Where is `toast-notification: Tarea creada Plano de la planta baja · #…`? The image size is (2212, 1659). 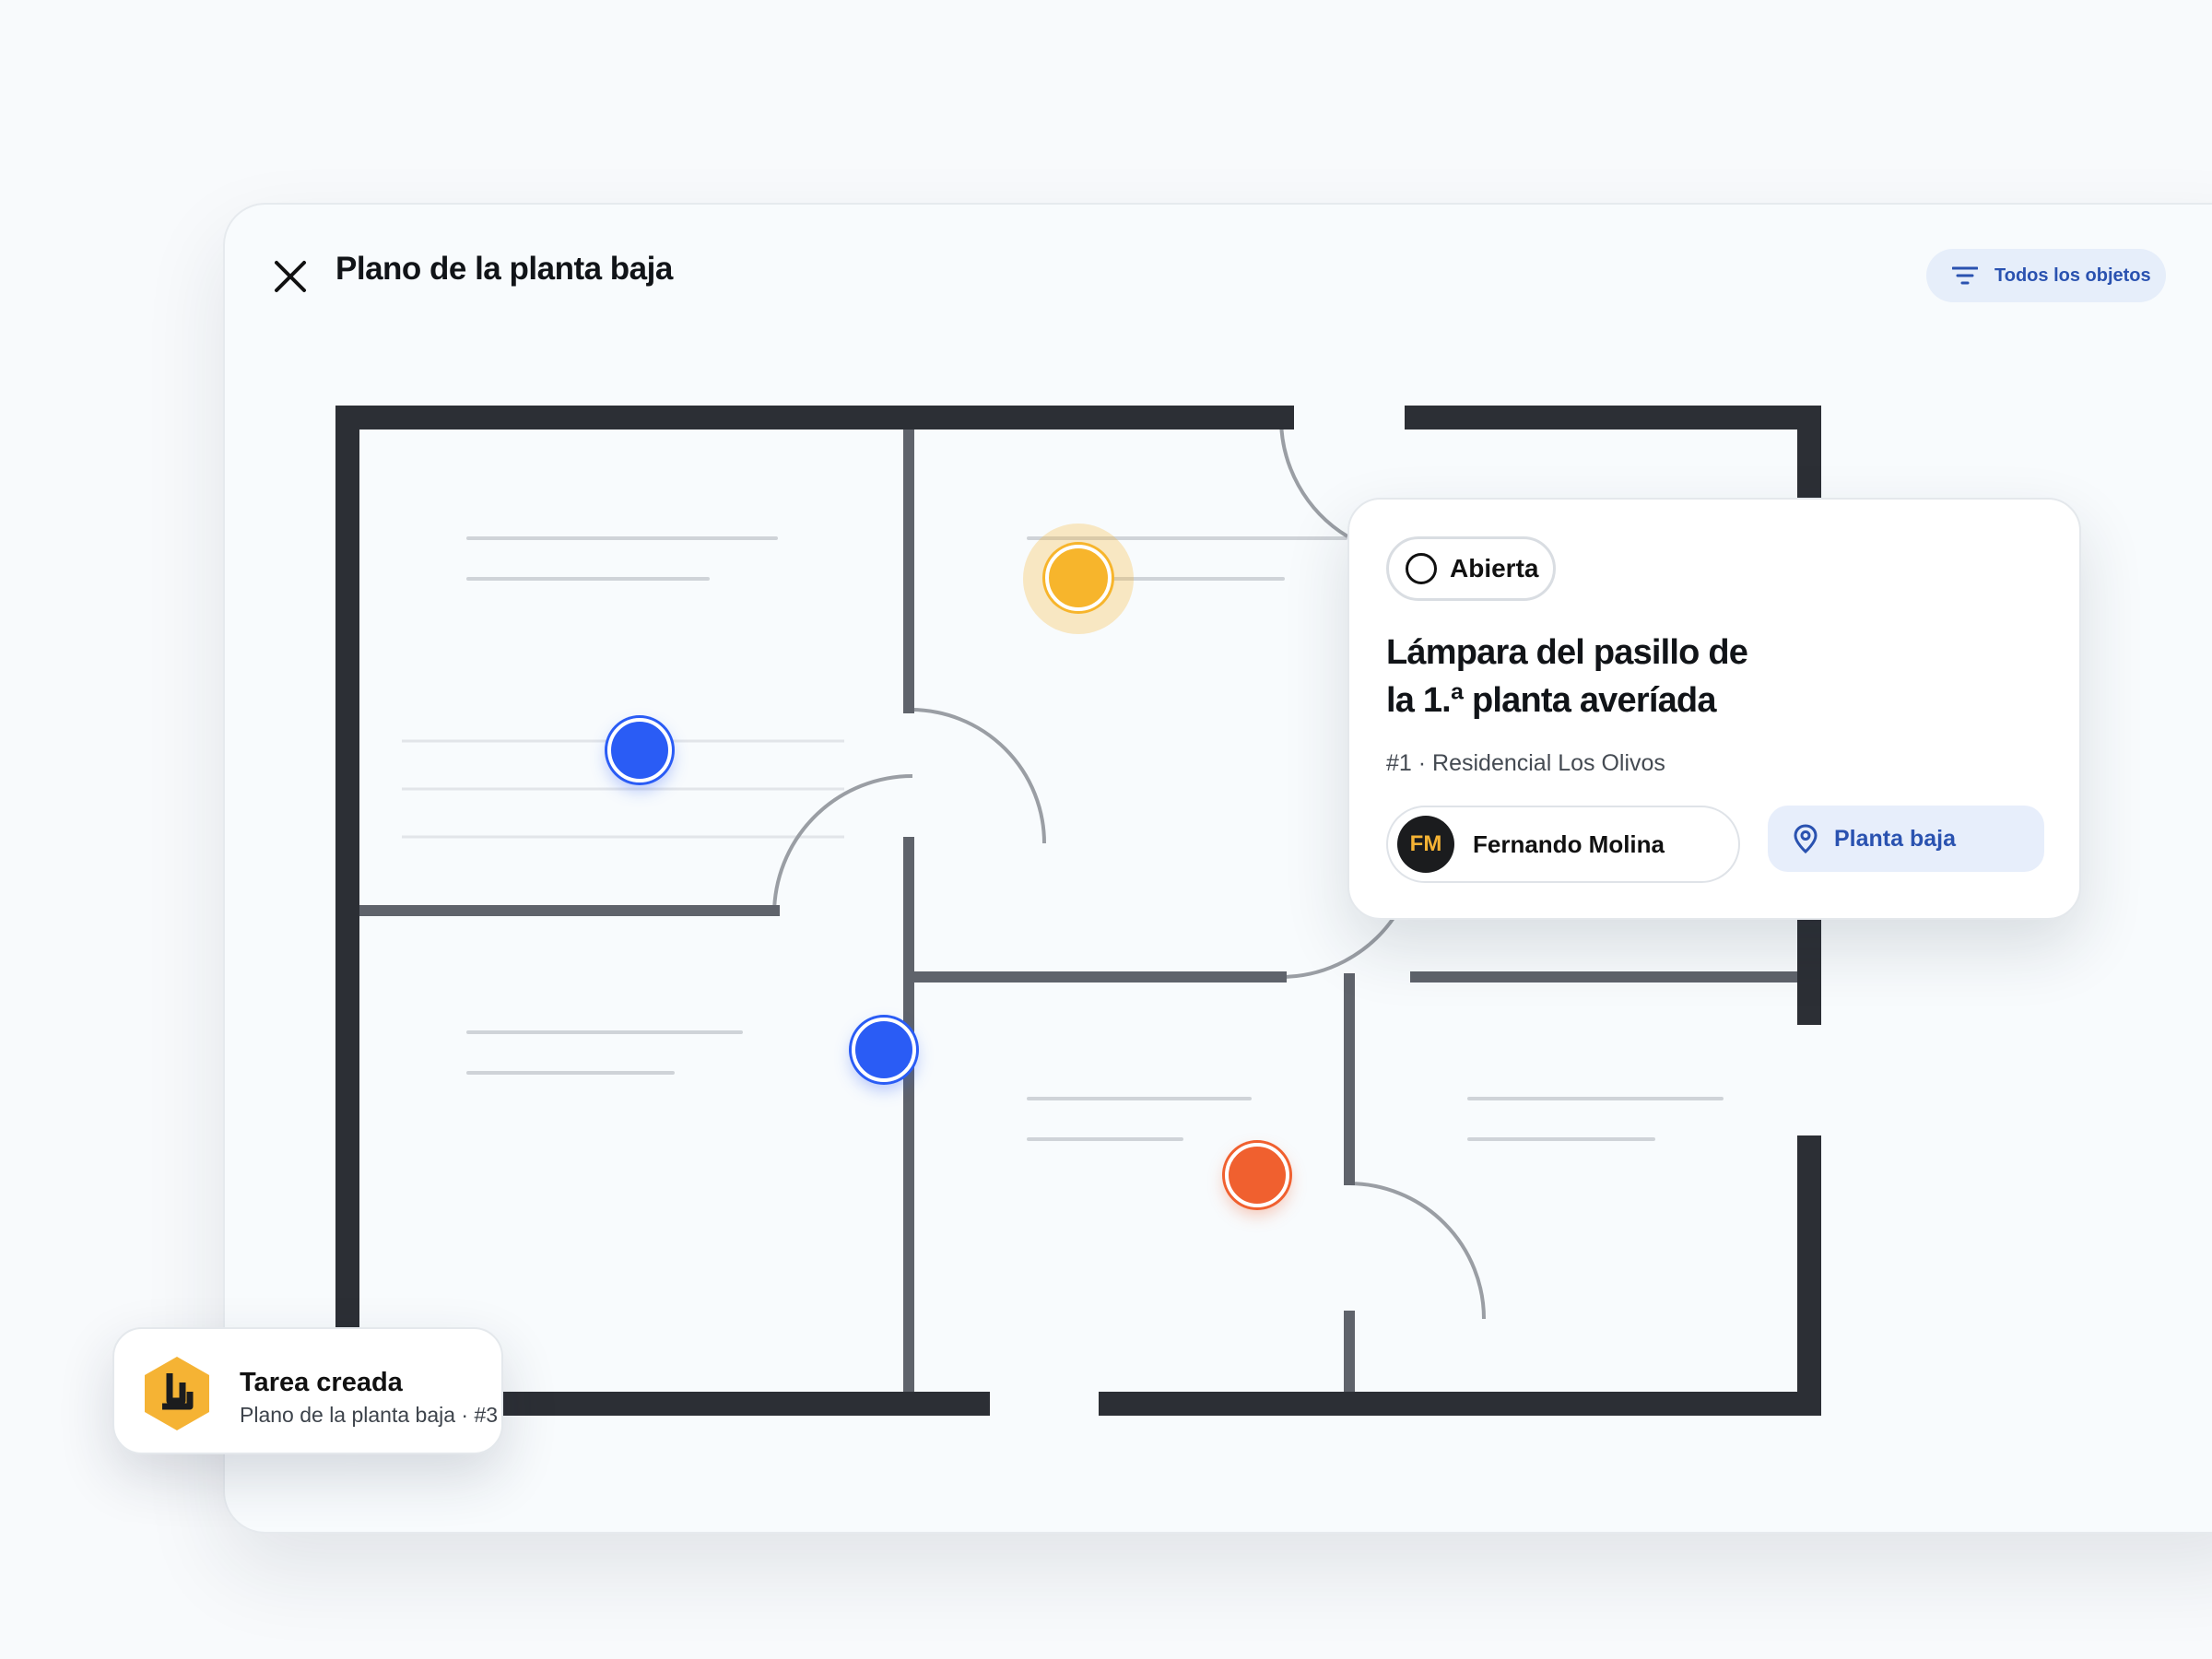
toast-notification: Tarea creada Plano de la planta baja · #… is located at coordinates (307, 1390).